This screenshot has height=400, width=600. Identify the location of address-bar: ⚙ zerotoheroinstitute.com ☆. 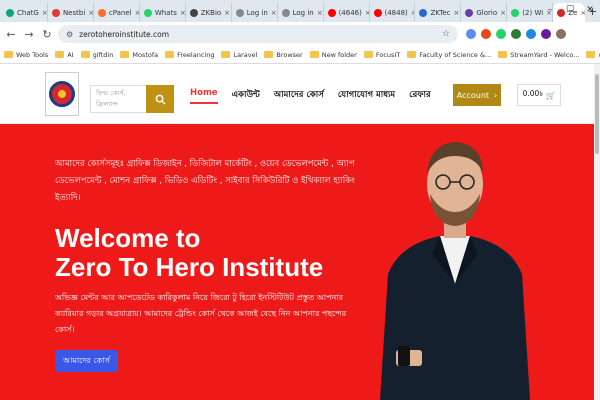
(258, 34).